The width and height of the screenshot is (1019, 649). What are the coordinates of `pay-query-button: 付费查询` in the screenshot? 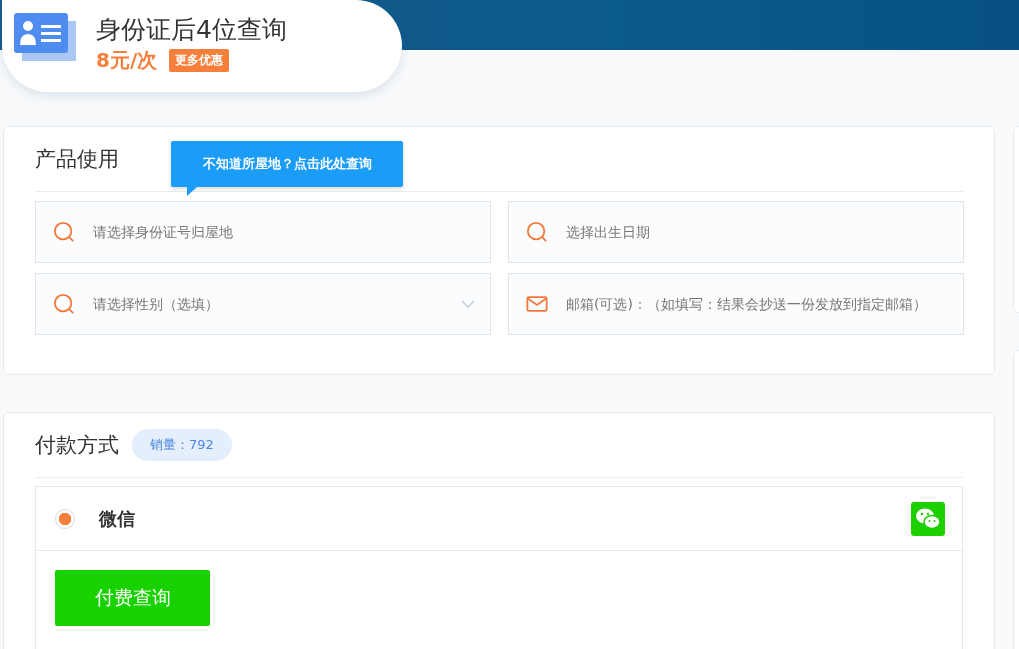 It's located at (132, 598).